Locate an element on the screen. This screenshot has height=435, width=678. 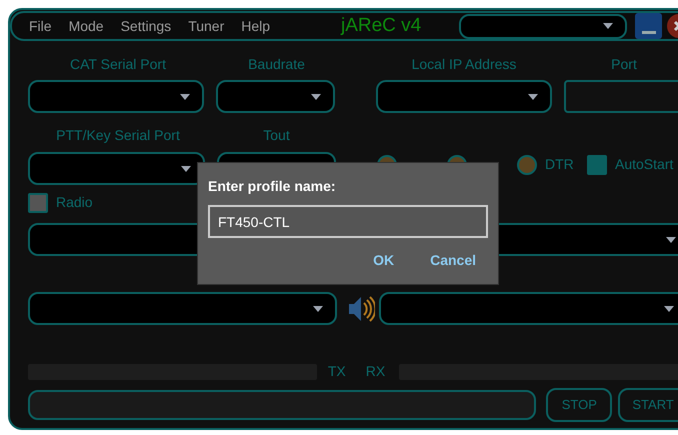
menu-item: Tuner is located at coordinates (206, 26).